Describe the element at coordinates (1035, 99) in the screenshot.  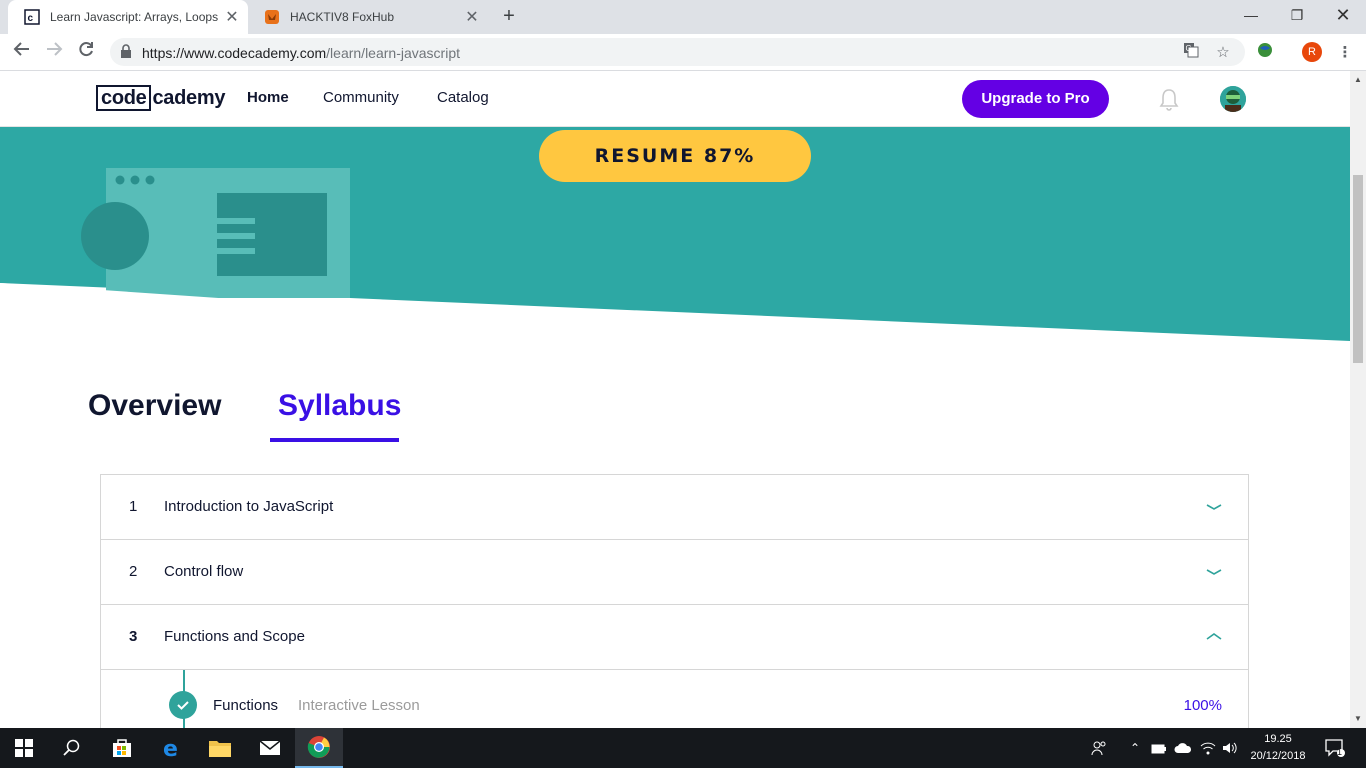
I see `upgrade-to-pro-button: Upgrade to Pro` at that location.